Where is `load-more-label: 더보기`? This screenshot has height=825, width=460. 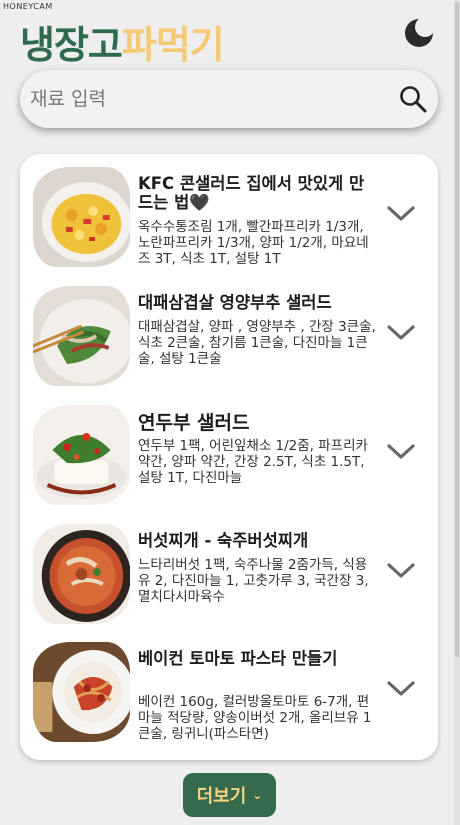
load-more-label: 더보기 is located at coordinates (221, 796).